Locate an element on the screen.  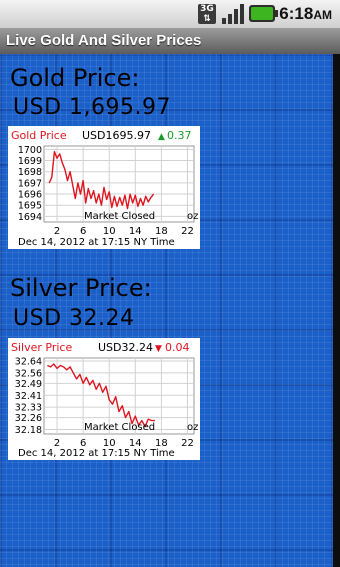
gold-chart-unit: oz is located at coordinates (192, 216).